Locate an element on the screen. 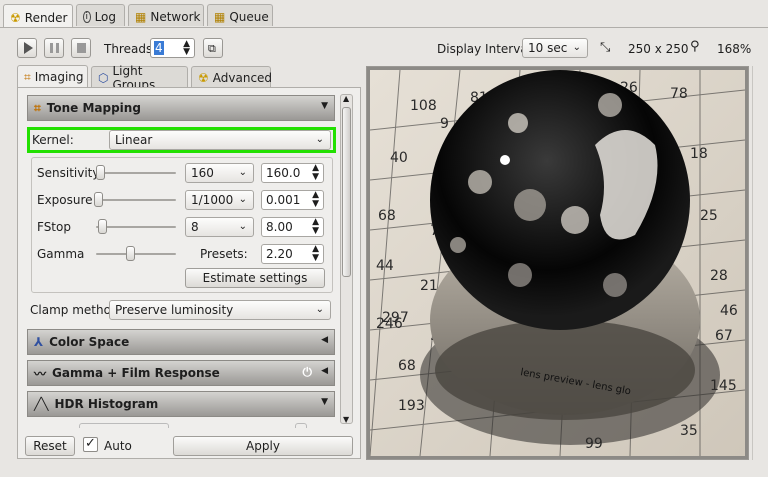 The image size is (768, 477). fstop-spinbox: 8.00 ▲ ▼ is located at coordinates (292, 227).